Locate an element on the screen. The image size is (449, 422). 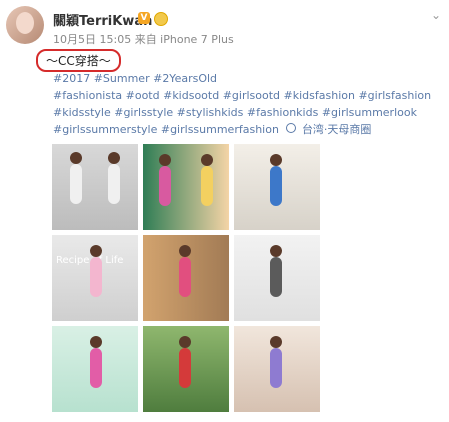
post-title: ～CC穿搭～ is located at coordinates (78, 61).